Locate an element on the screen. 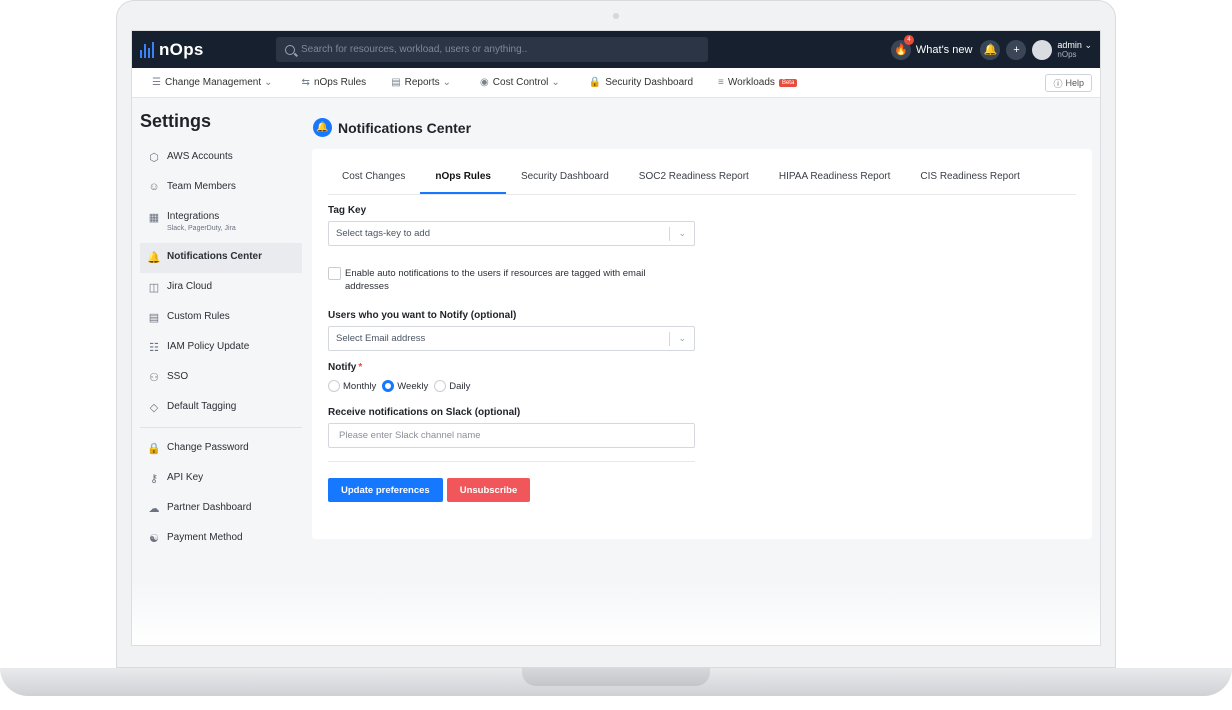  whats-new-button: 🔥 4 What's new is located at coordinates (931, 47).